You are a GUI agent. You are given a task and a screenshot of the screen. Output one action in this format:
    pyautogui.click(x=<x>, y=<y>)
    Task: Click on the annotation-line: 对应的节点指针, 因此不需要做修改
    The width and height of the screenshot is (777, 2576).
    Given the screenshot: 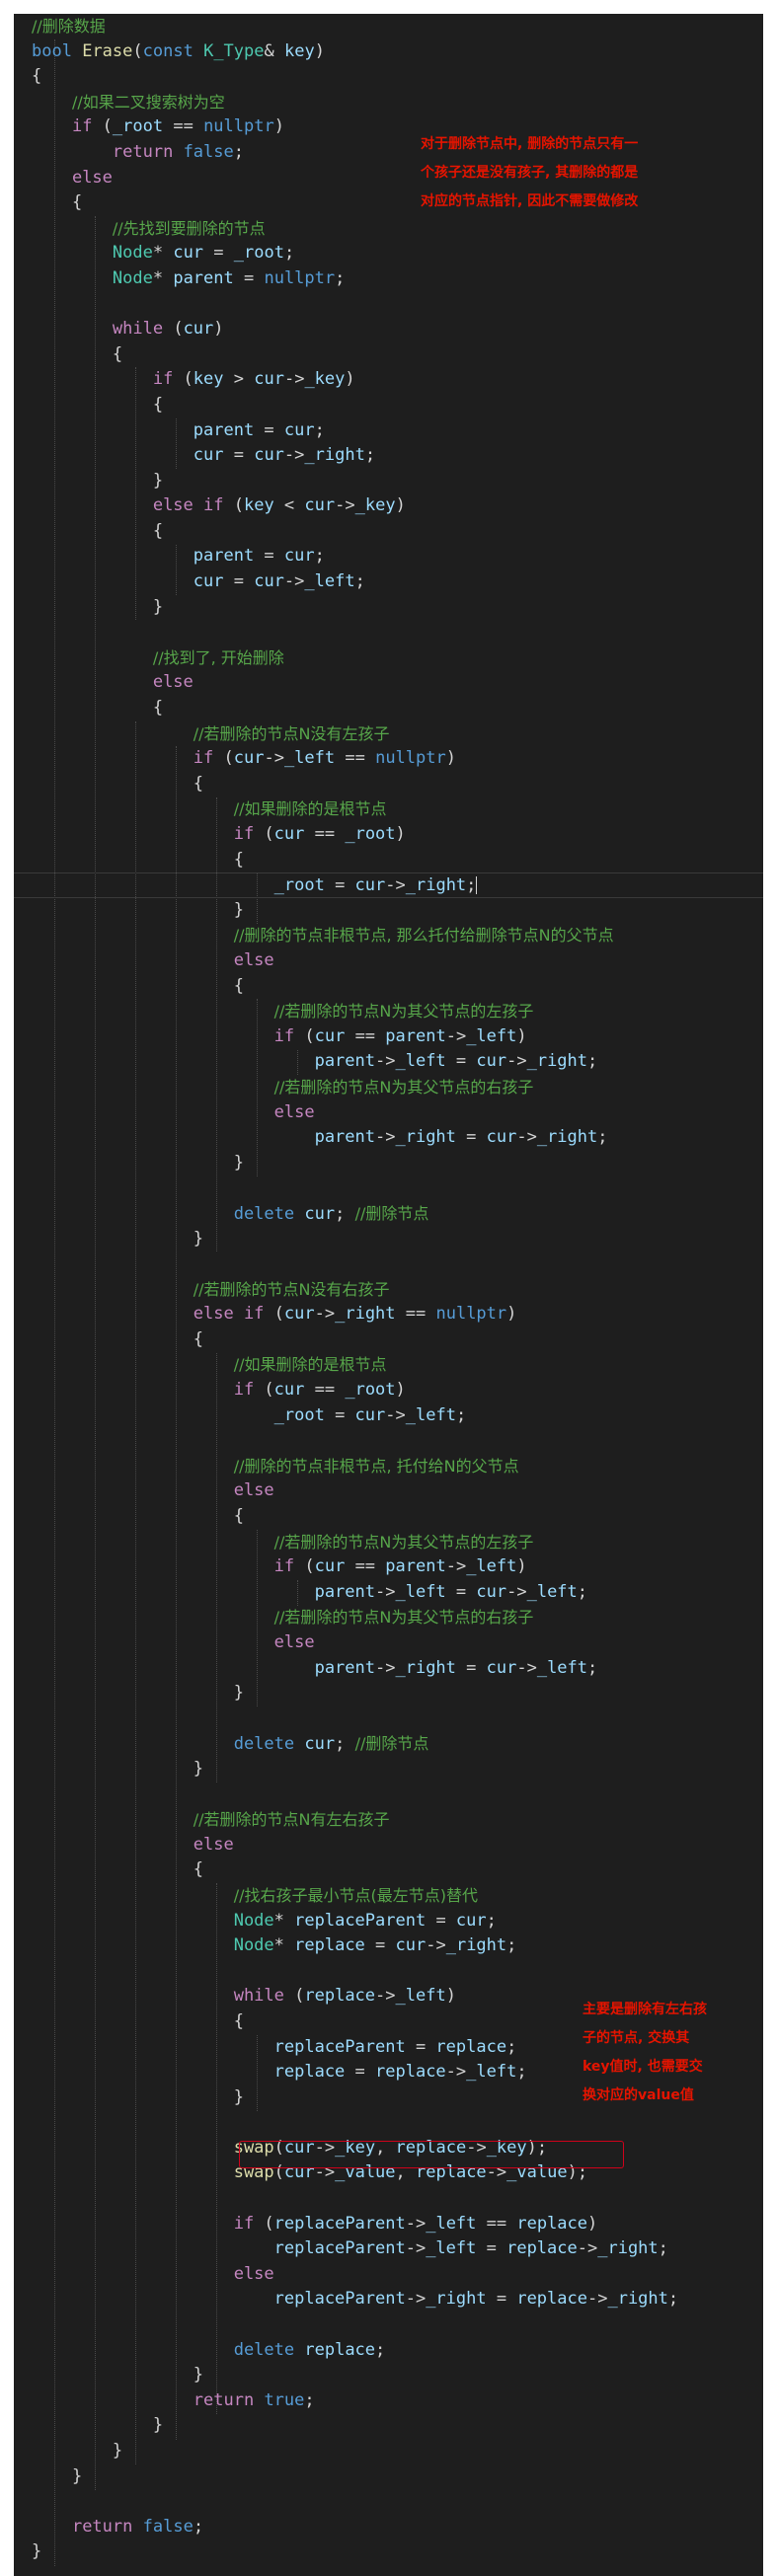 What is the action you would take?
    pyautogui.click(x=530, y=201)
    